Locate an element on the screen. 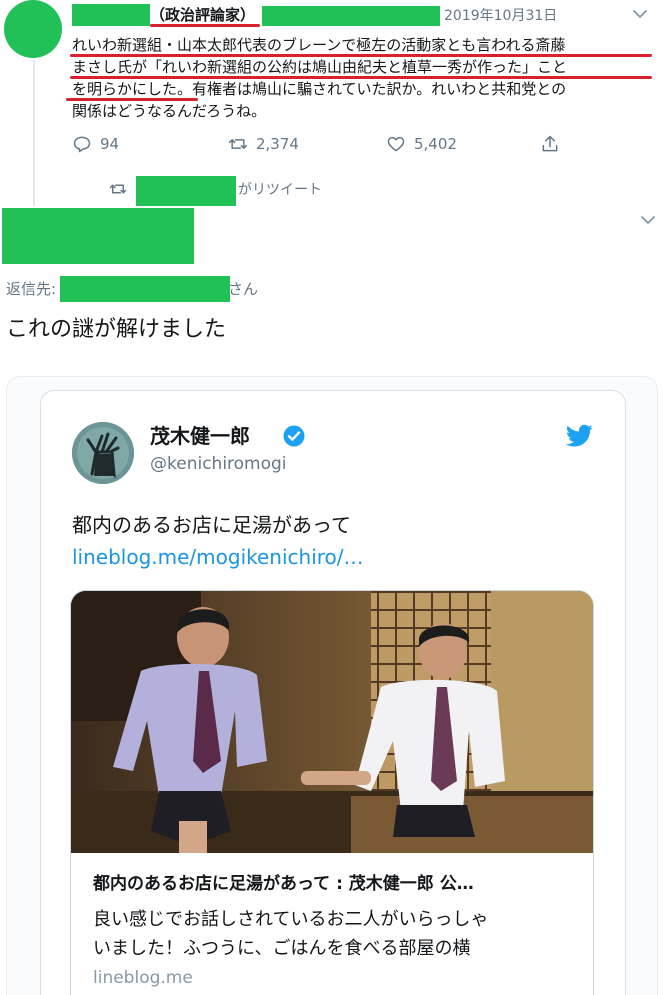 This screenshot has height=995, width=663. author-affiliation: （政治評論家） is located at coordinates (203, 15).